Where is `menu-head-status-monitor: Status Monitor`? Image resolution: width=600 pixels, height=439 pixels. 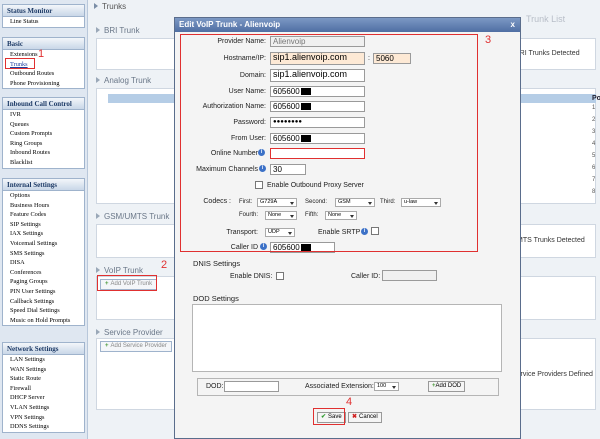
menu-head-status-monitor: Status Monitor is located at coordinates (43, 11).